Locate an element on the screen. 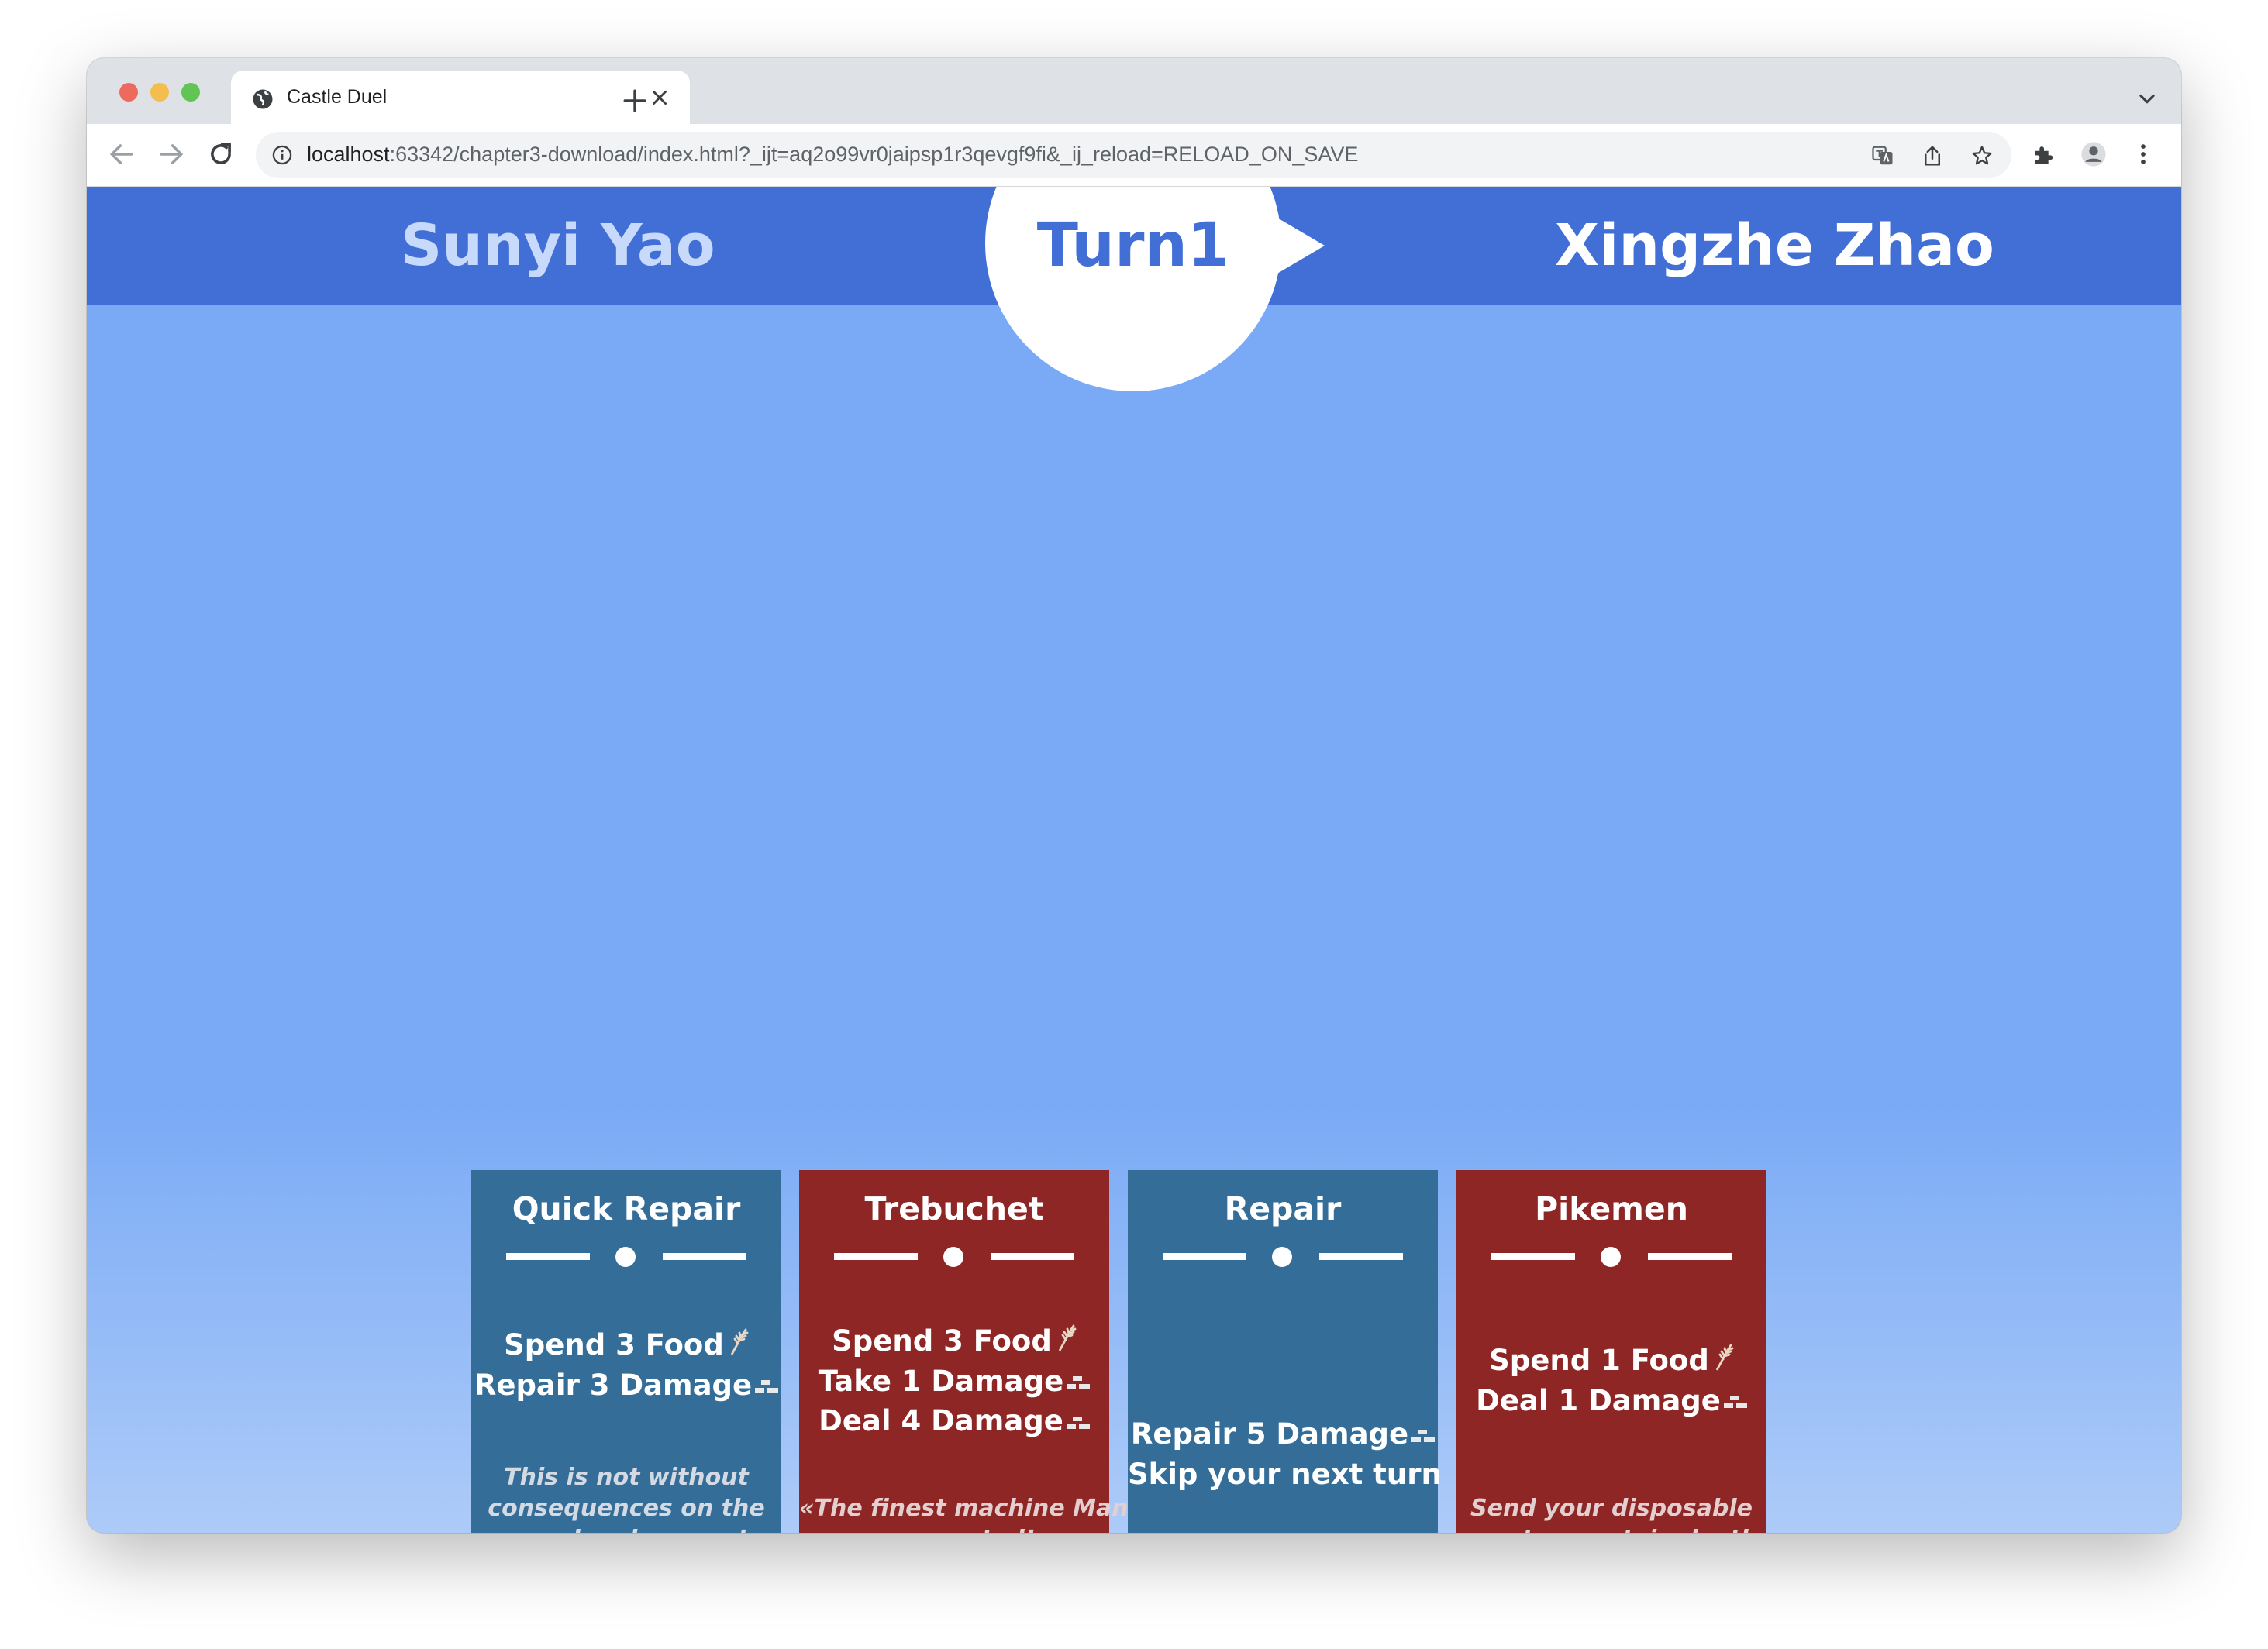 This screenshot has width=2268, height=1649. card-title: Quick Repair is located at coordinates (626, 1208).